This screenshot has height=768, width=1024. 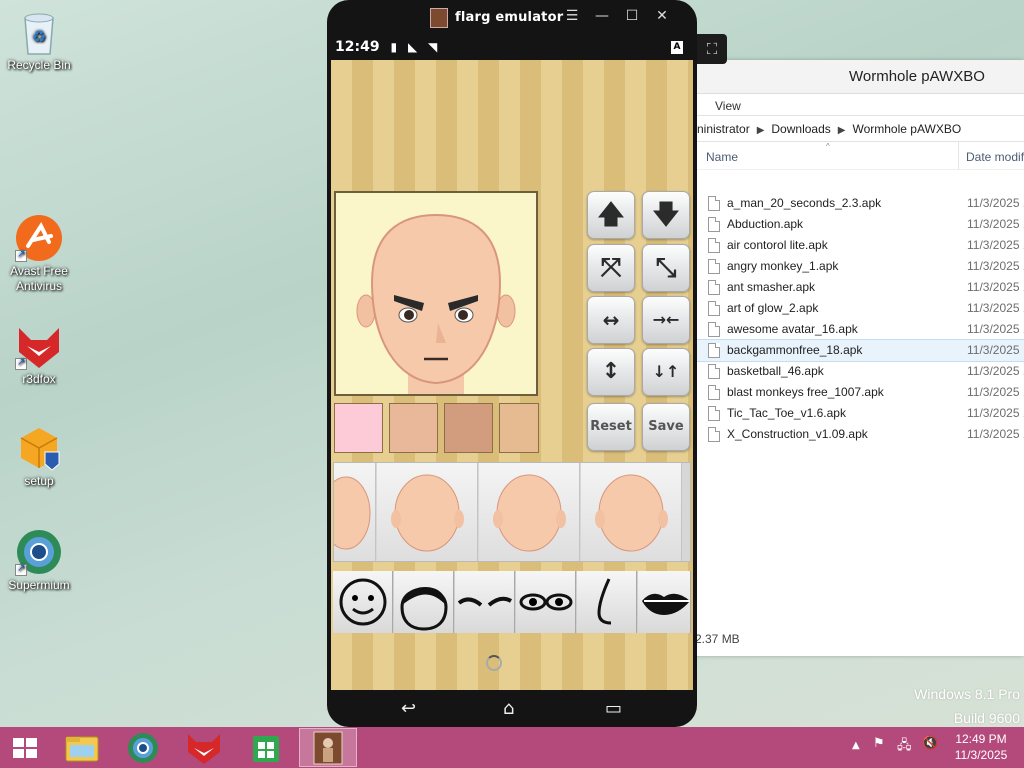 I want to click on r3dfox-icon, so click(x=204, y=749).